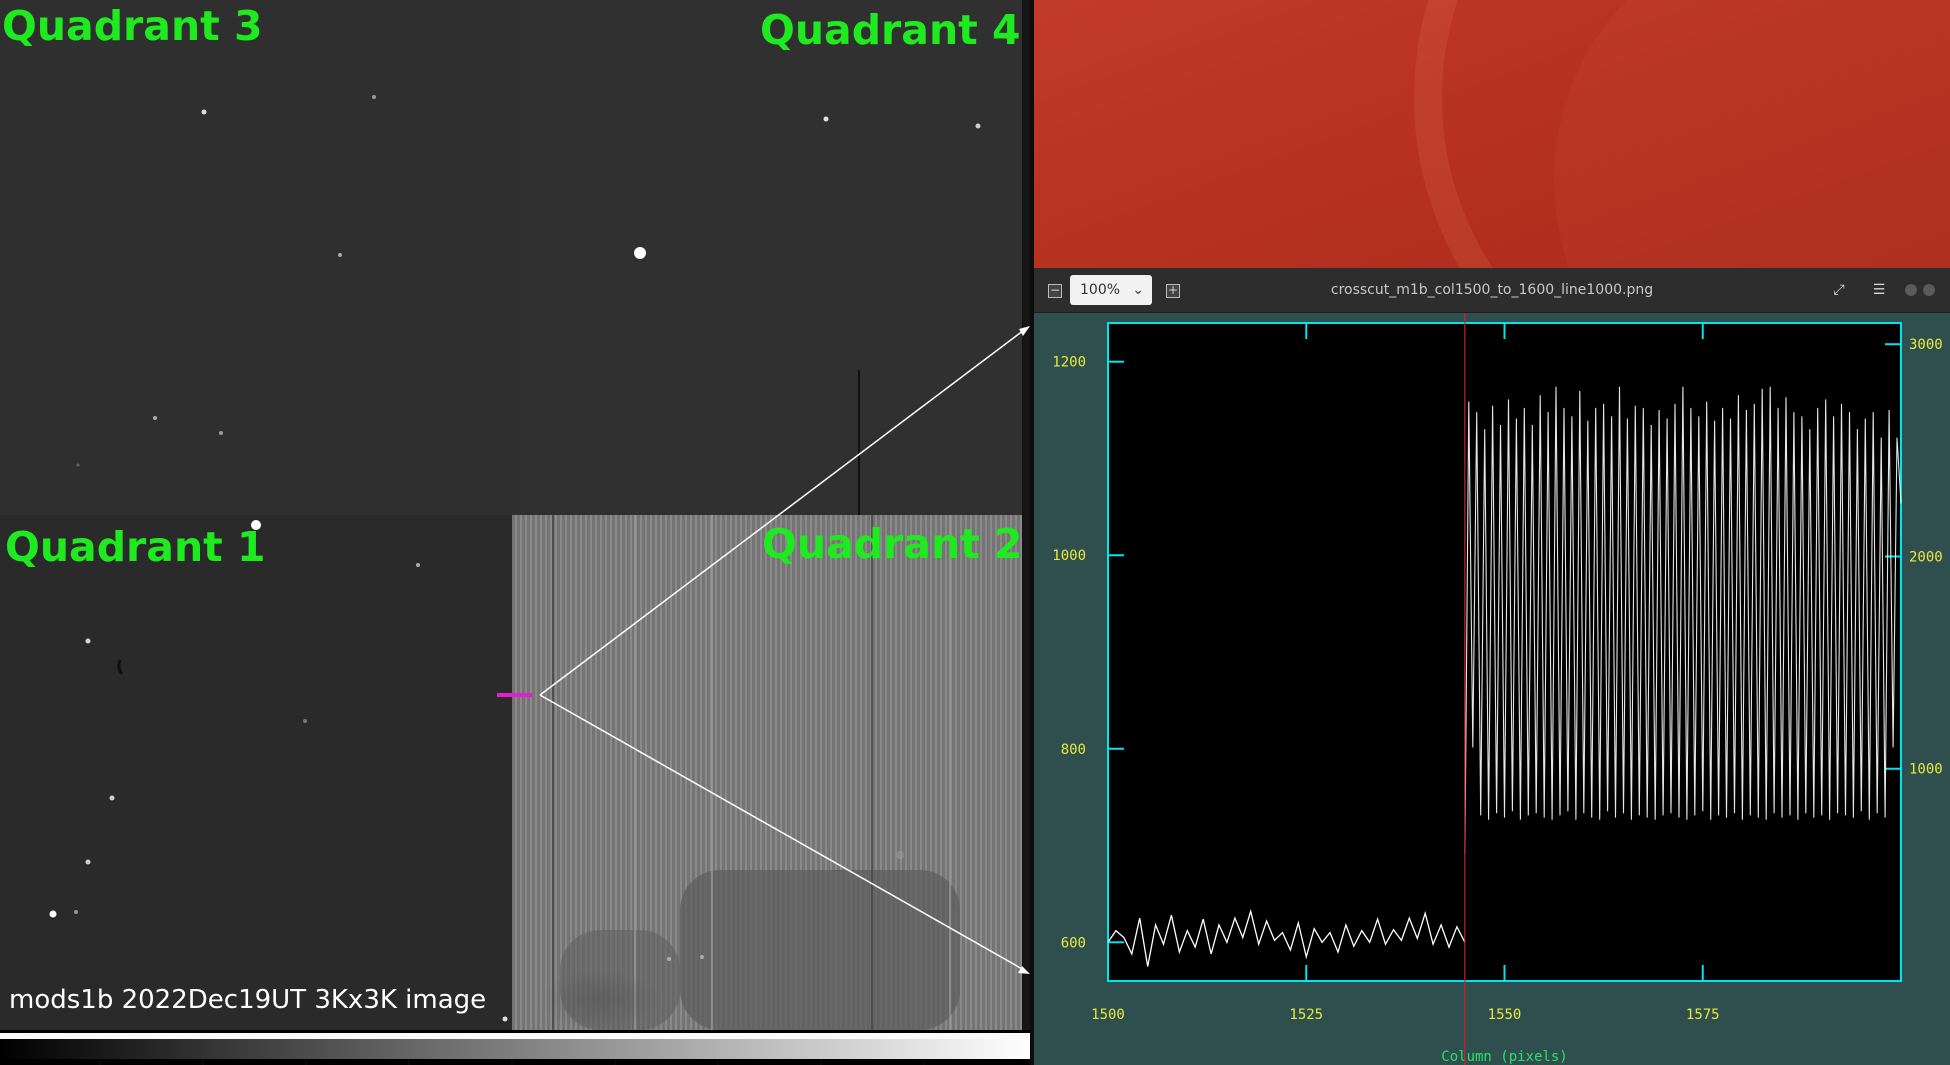 This screenshot has width=1950, height=1065. Describe the element at coordinates (248, 1000) in the screenshot. I see `image-caption: mods1b 2022Dec19UT 3Kx3K image` at that location.